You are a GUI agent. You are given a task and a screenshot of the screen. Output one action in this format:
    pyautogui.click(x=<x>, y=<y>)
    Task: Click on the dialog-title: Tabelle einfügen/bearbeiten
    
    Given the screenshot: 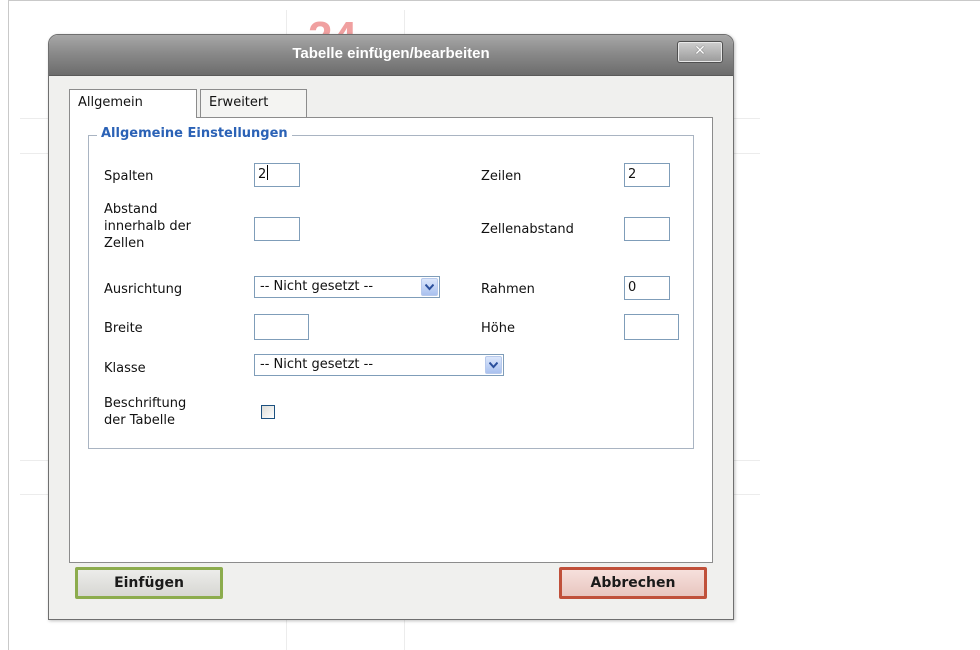 What is the action you would take?
    pyautogui.click(x=391, y=53)
    